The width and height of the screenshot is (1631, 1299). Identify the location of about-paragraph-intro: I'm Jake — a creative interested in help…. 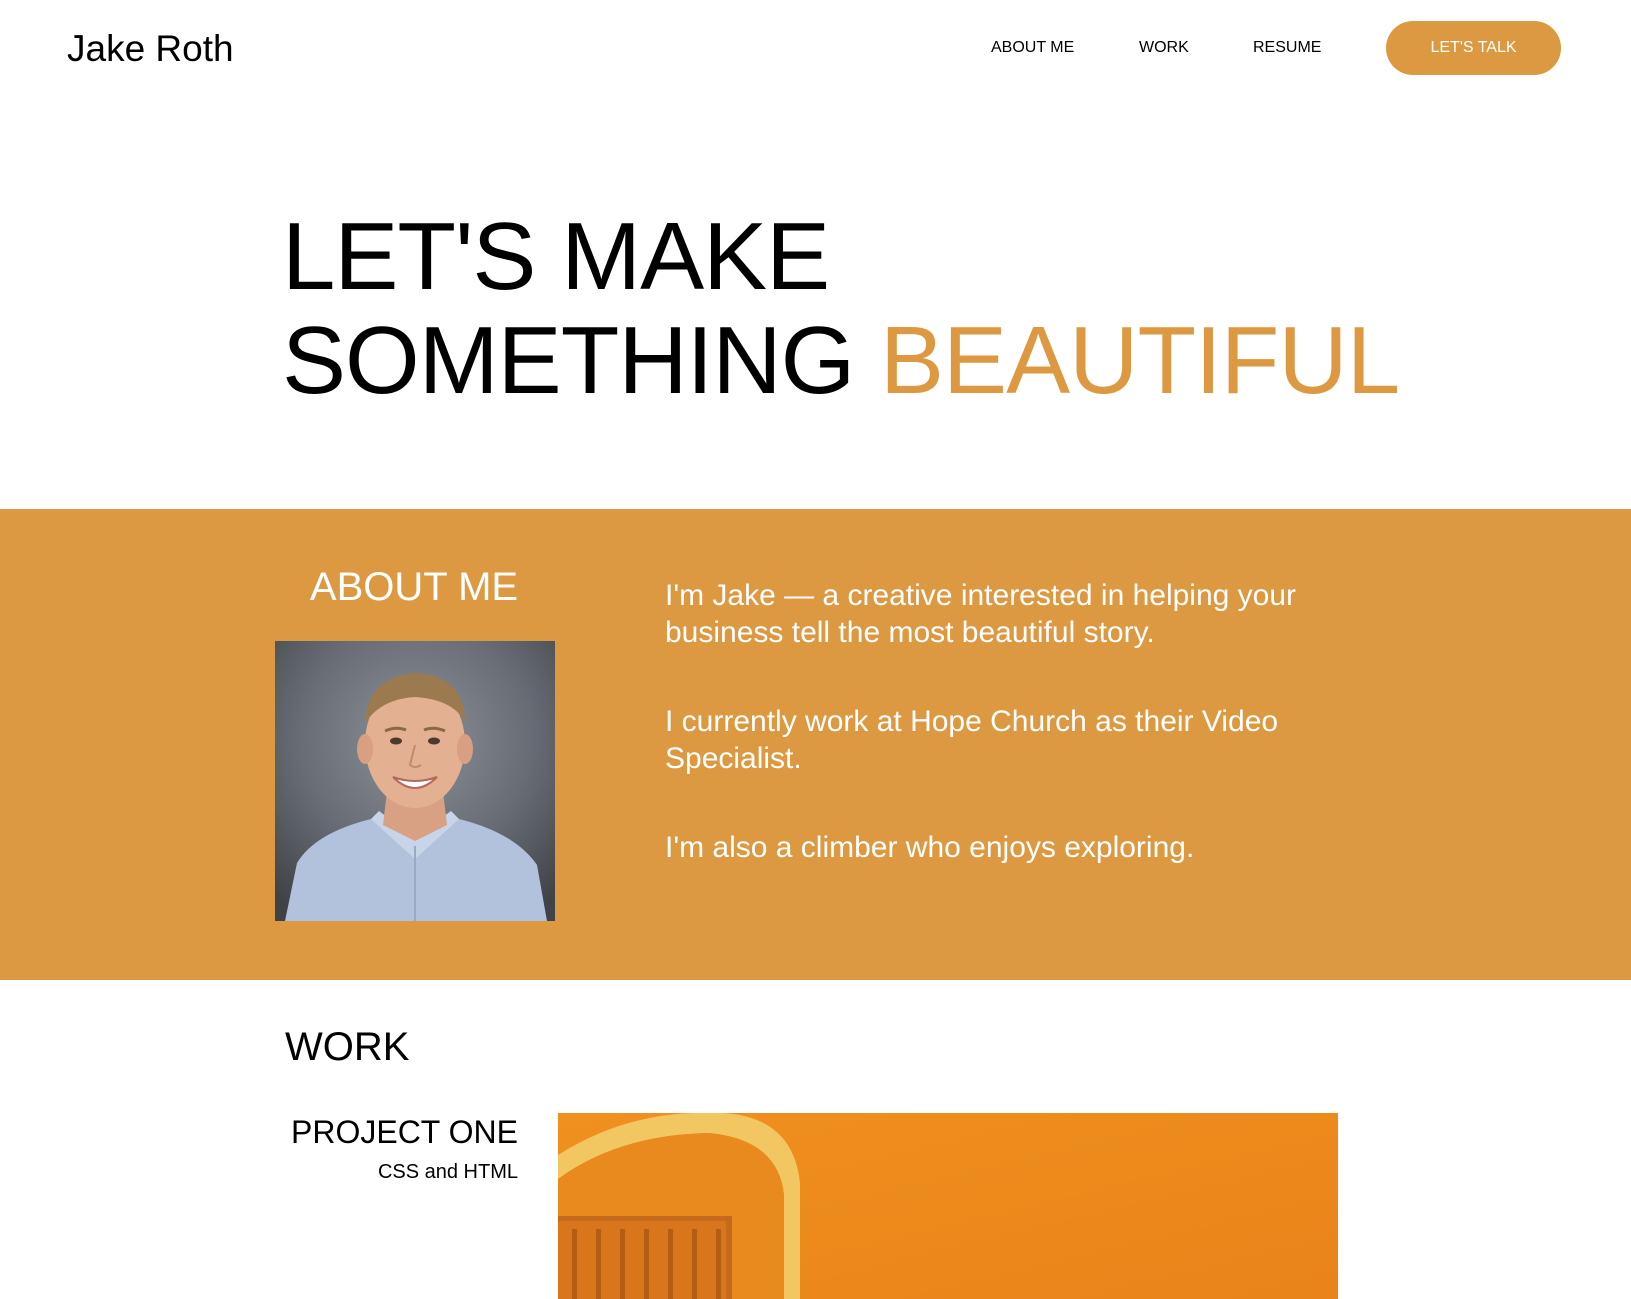
(981, 614).